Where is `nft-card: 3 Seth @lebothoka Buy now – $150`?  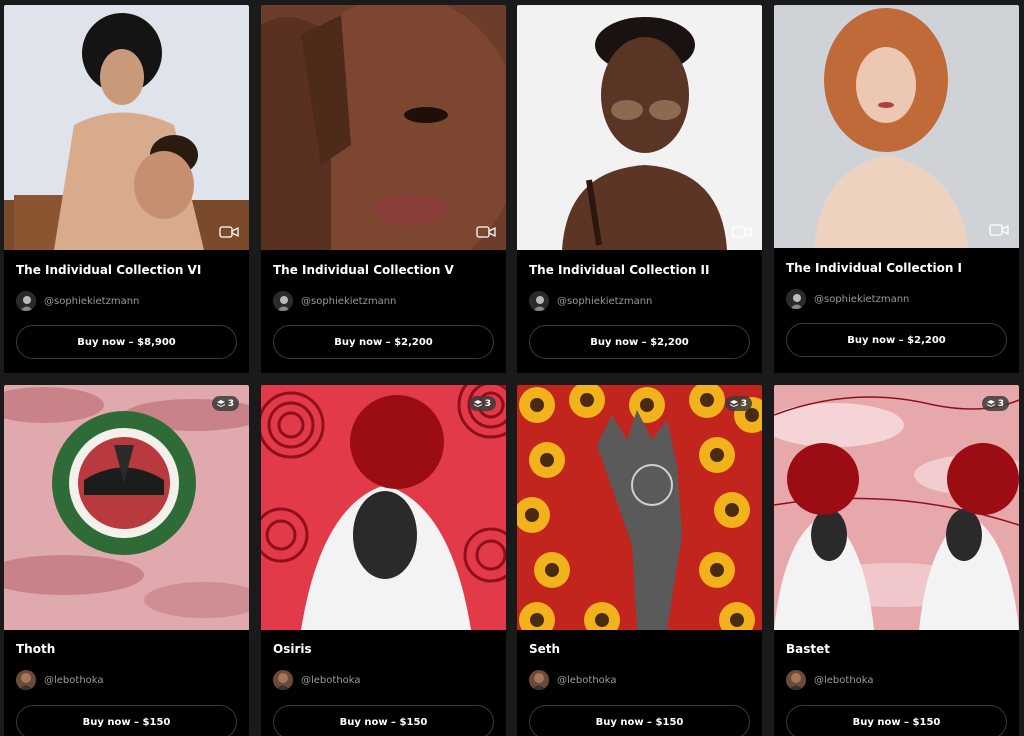
nft-card: 3 Seth @lebothoka Buy now – $150 is located at coordinates (639, 560).